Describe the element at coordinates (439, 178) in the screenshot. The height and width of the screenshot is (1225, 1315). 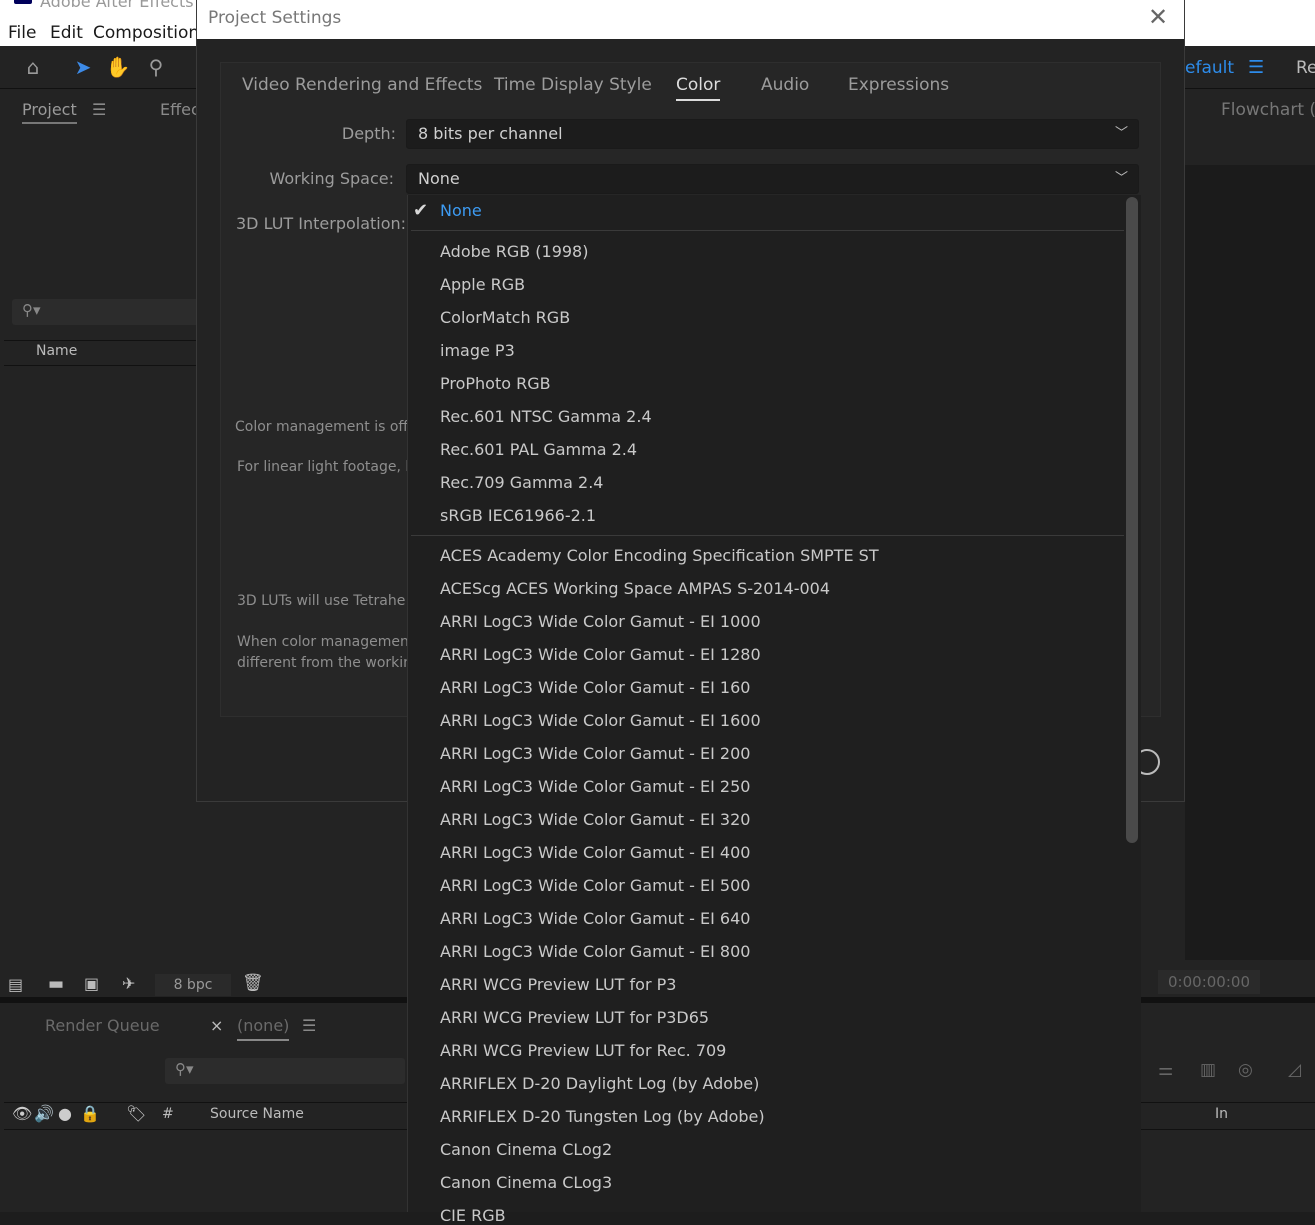
I see `working-space-value: None` at that location.